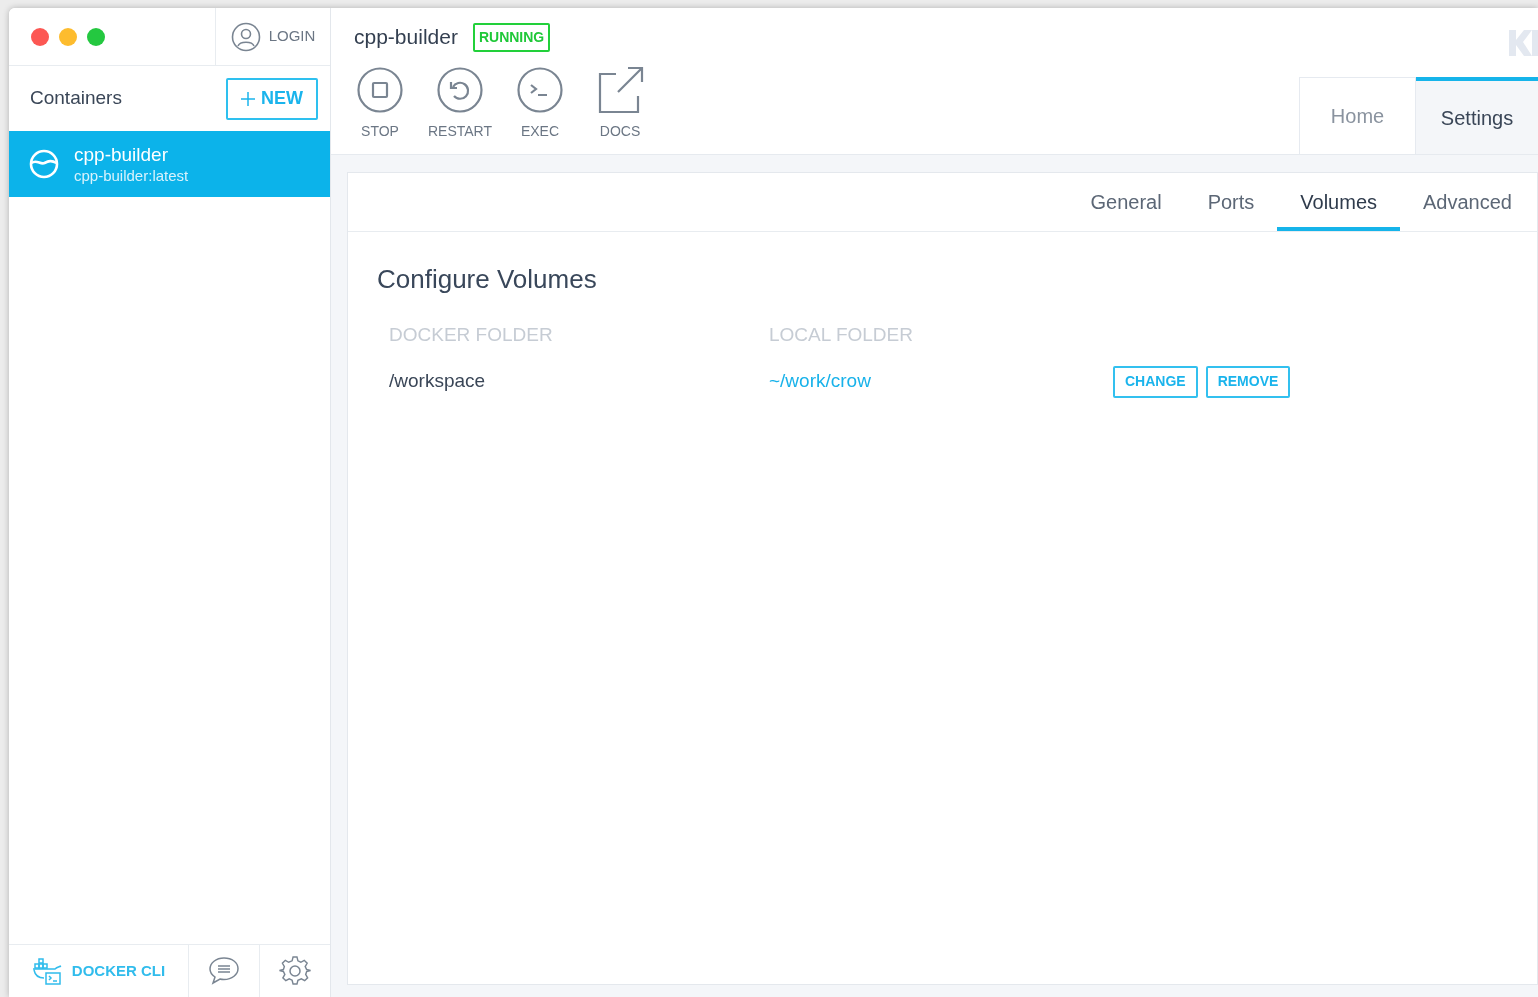 The image size is (1538, 997). Describe the element at coordinates (1231, 202) in the screenshot. I see `section-tab: Ports` at that location.